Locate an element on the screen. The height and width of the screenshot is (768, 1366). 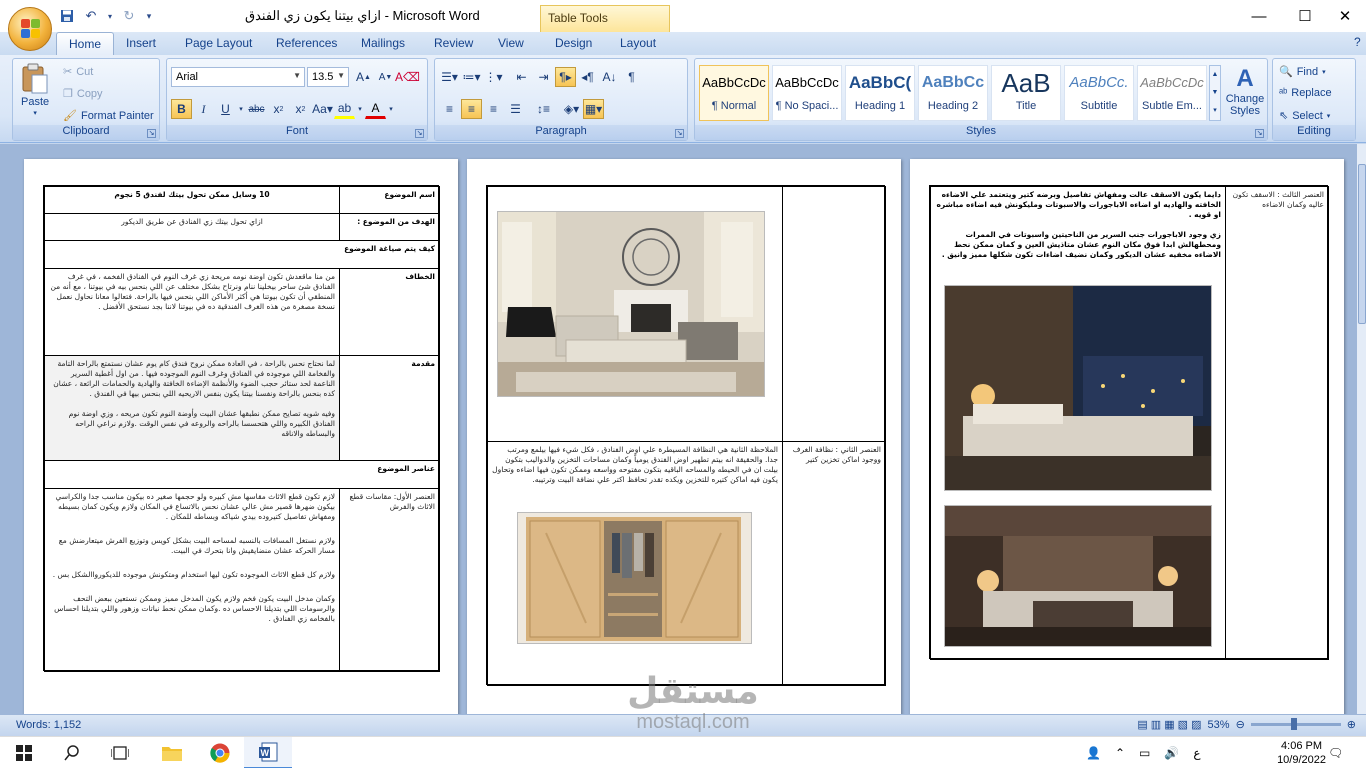
tab-design: Design is located at coordinates (573, 43).